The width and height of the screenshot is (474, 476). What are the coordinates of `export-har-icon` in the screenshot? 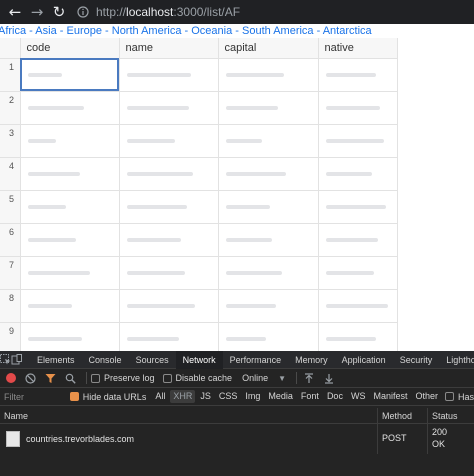 It's located at (329, 378).